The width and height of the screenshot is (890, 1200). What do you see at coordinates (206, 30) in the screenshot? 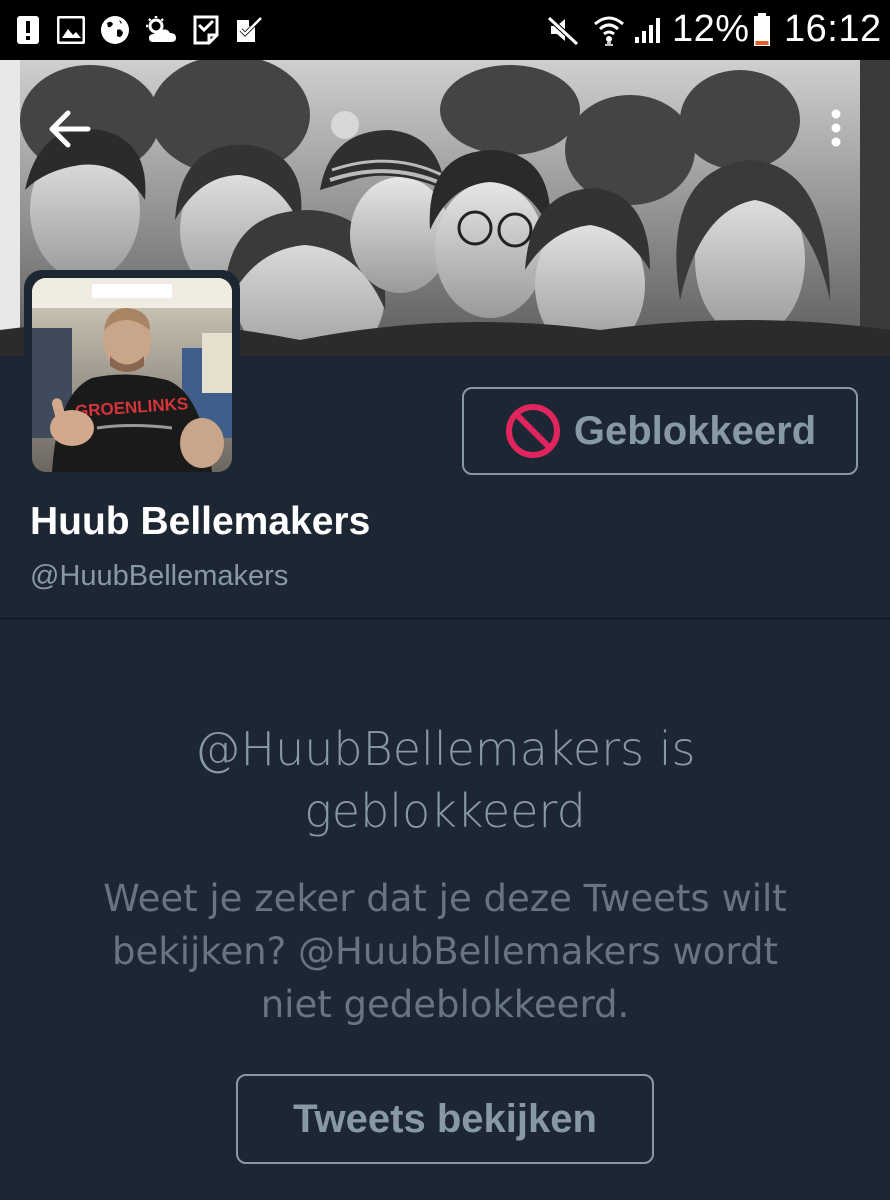
I see `task-icon` at bounding box center [206, 30].